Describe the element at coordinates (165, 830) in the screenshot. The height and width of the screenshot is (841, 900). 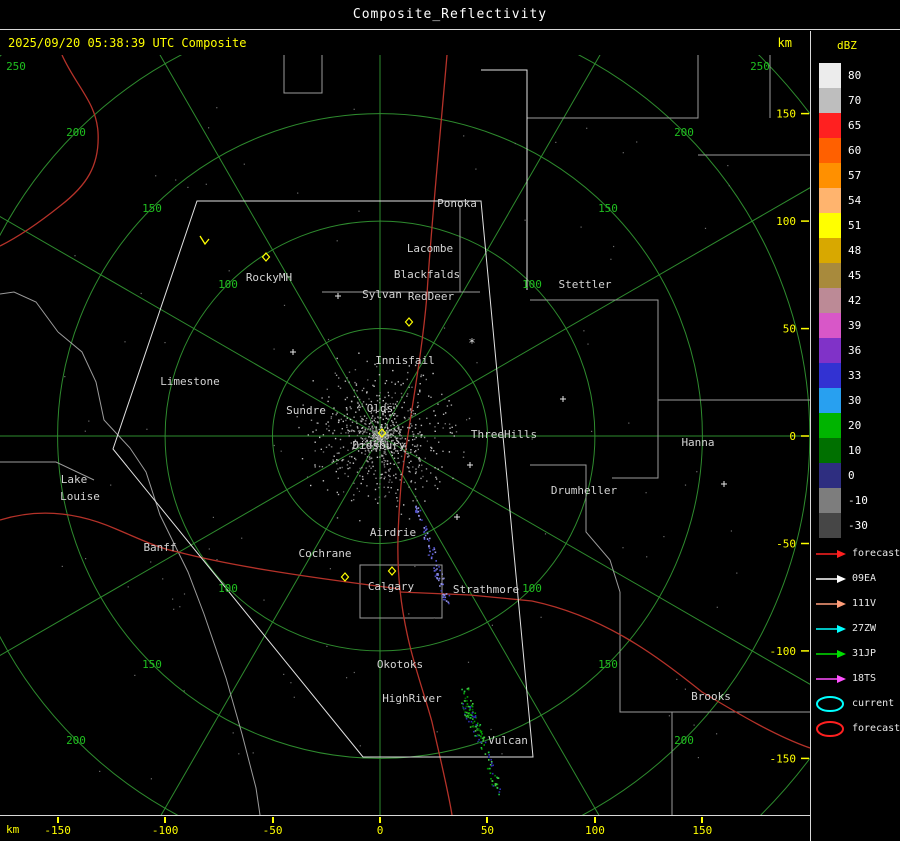
I see `bottom-axis-label: -100` at that location.